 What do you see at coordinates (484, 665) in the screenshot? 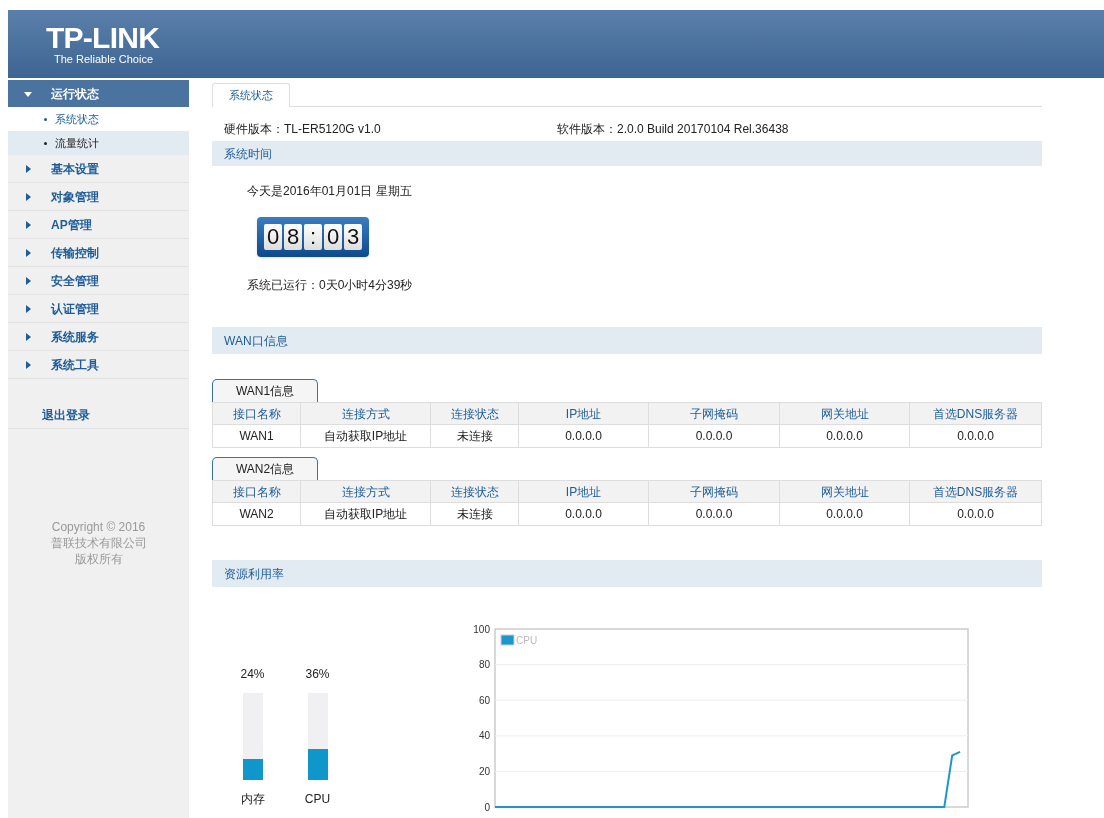
I see `y-tick-label: 80` at bounding box center [484, 665].